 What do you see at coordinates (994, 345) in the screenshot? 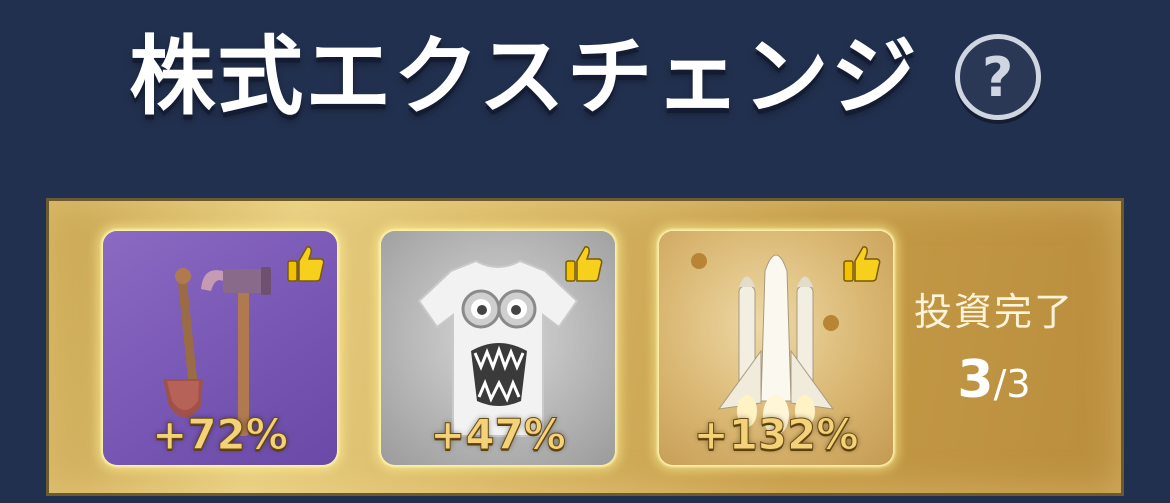
I see `investment-status: 投資完了 3/3` at bounding box center [994, 345].